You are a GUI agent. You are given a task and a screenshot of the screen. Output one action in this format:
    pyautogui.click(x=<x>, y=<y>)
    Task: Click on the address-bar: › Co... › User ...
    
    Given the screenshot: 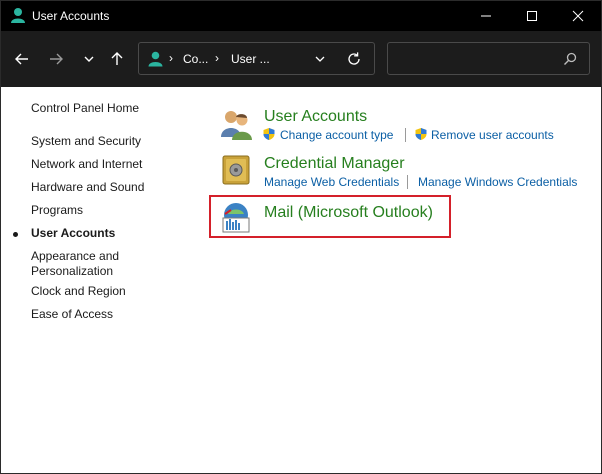 What is the action you would take?
    pyautogui.click(x=256, y=58)
    